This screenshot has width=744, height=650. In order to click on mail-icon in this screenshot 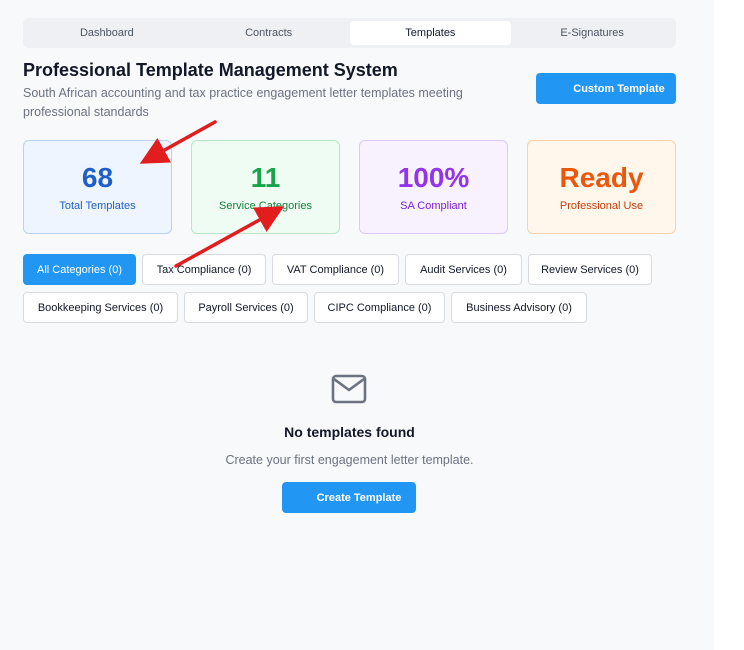, I will do `click(349, 391)`.